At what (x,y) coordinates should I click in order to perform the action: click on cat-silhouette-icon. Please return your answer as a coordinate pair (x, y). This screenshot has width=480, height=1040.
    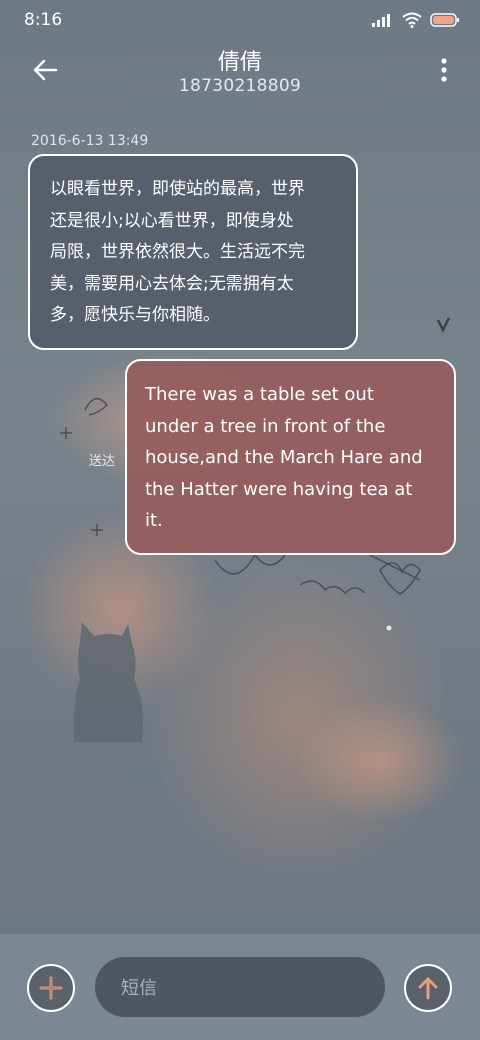
    Looking at the image, I should click on (108, 682).